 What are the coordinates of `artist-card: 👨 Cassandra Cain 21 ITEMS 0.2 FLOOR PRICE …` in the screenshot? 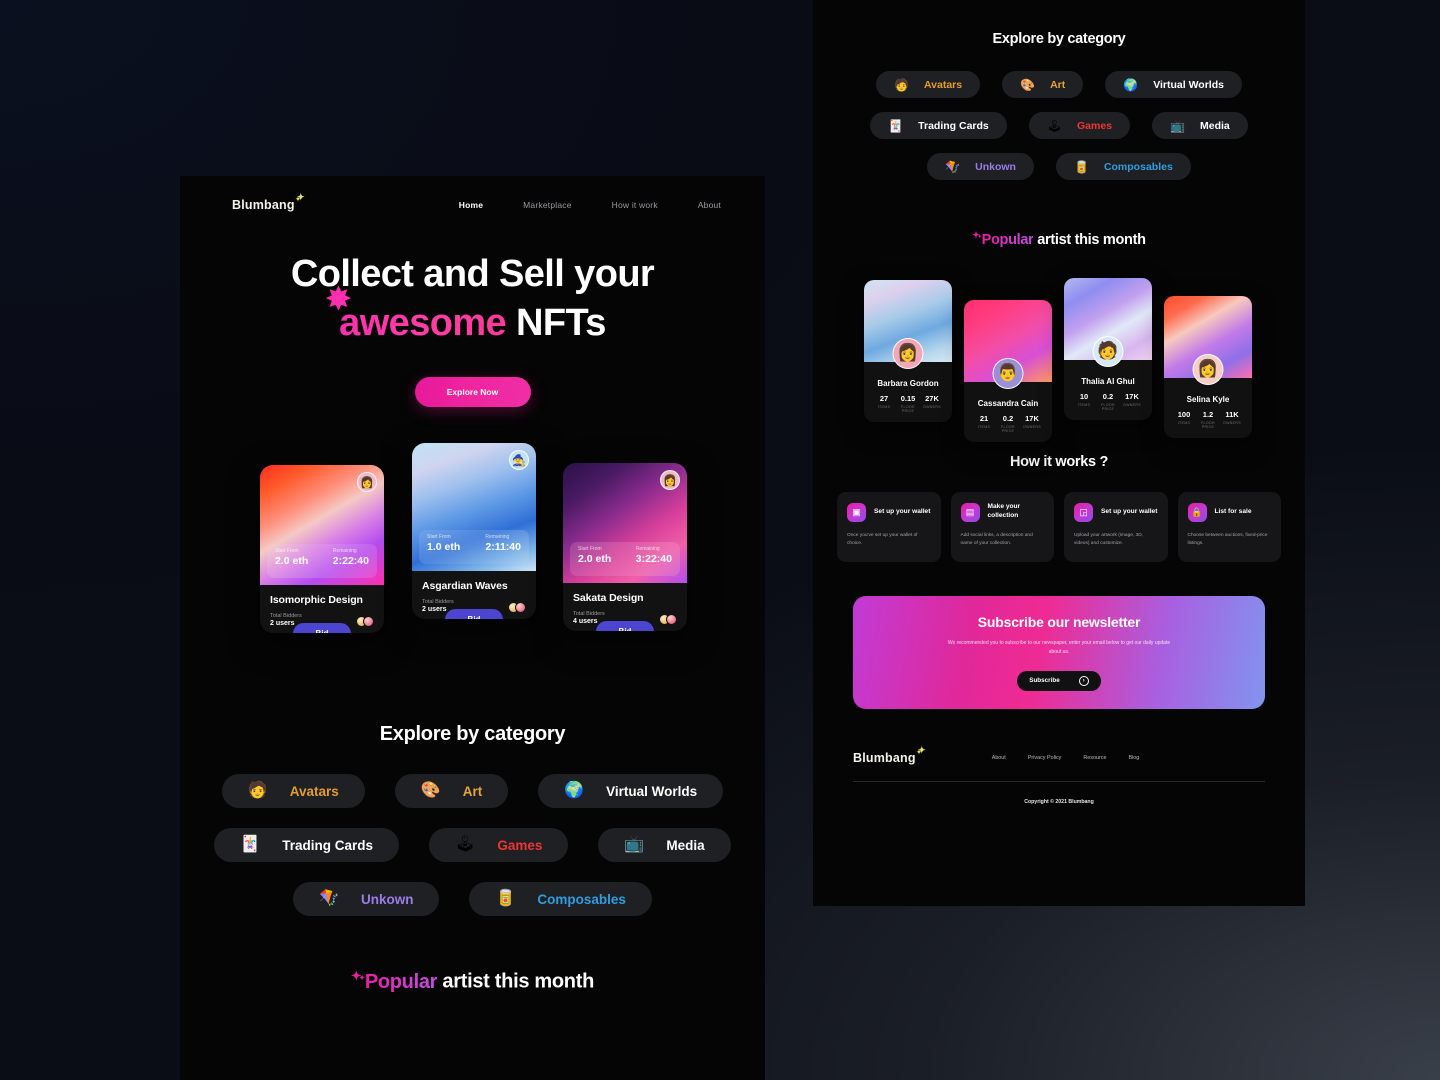 It's located at (1008, 370).